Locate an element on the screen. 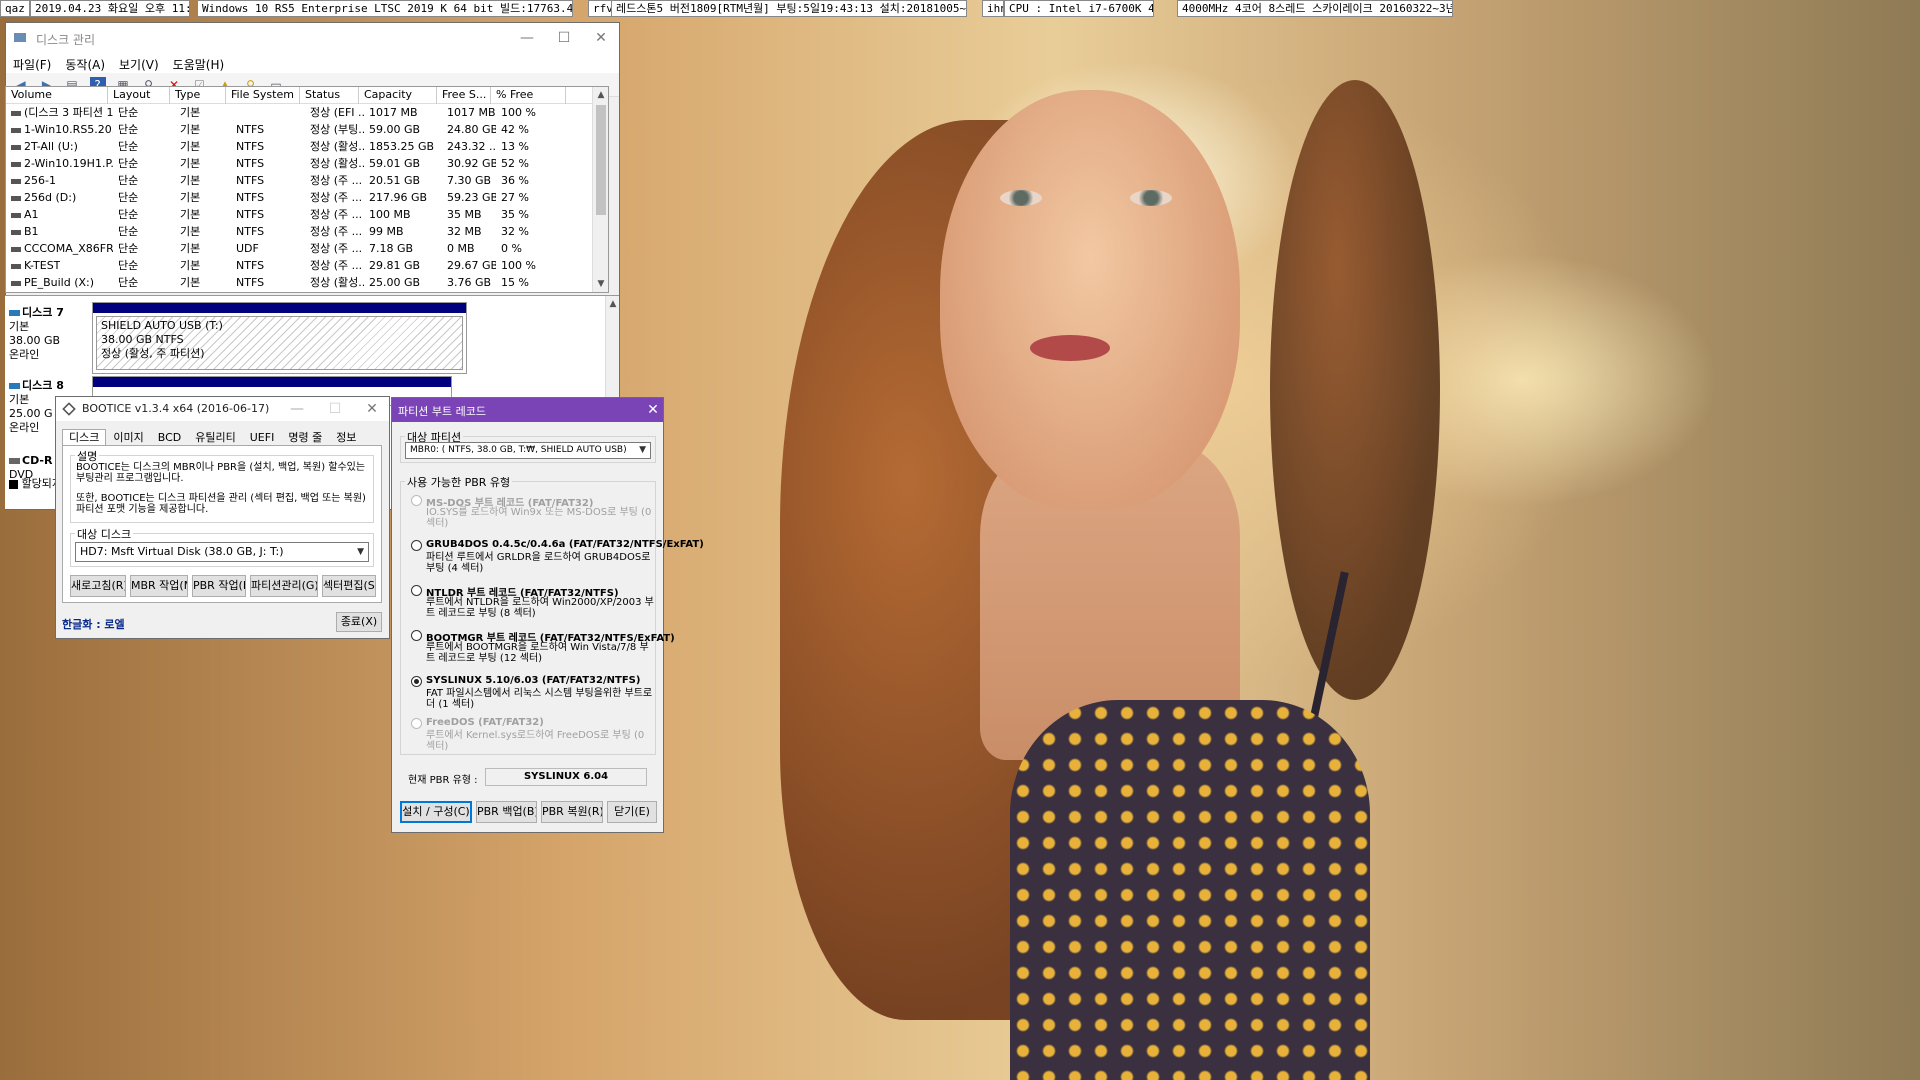 The image size is (1920, 1080). current-pbr-value: SYSLINUX 6.04 is located at coordinates (566, 777).